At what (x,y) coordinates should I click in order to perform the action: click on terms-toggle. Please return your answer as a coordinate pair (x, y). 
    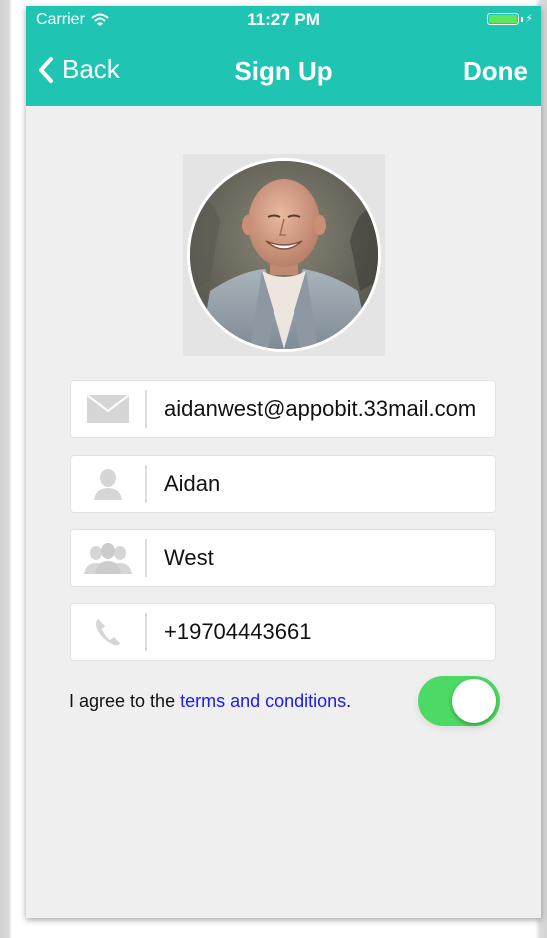
    Looking at the image, I should click on (459, 701).